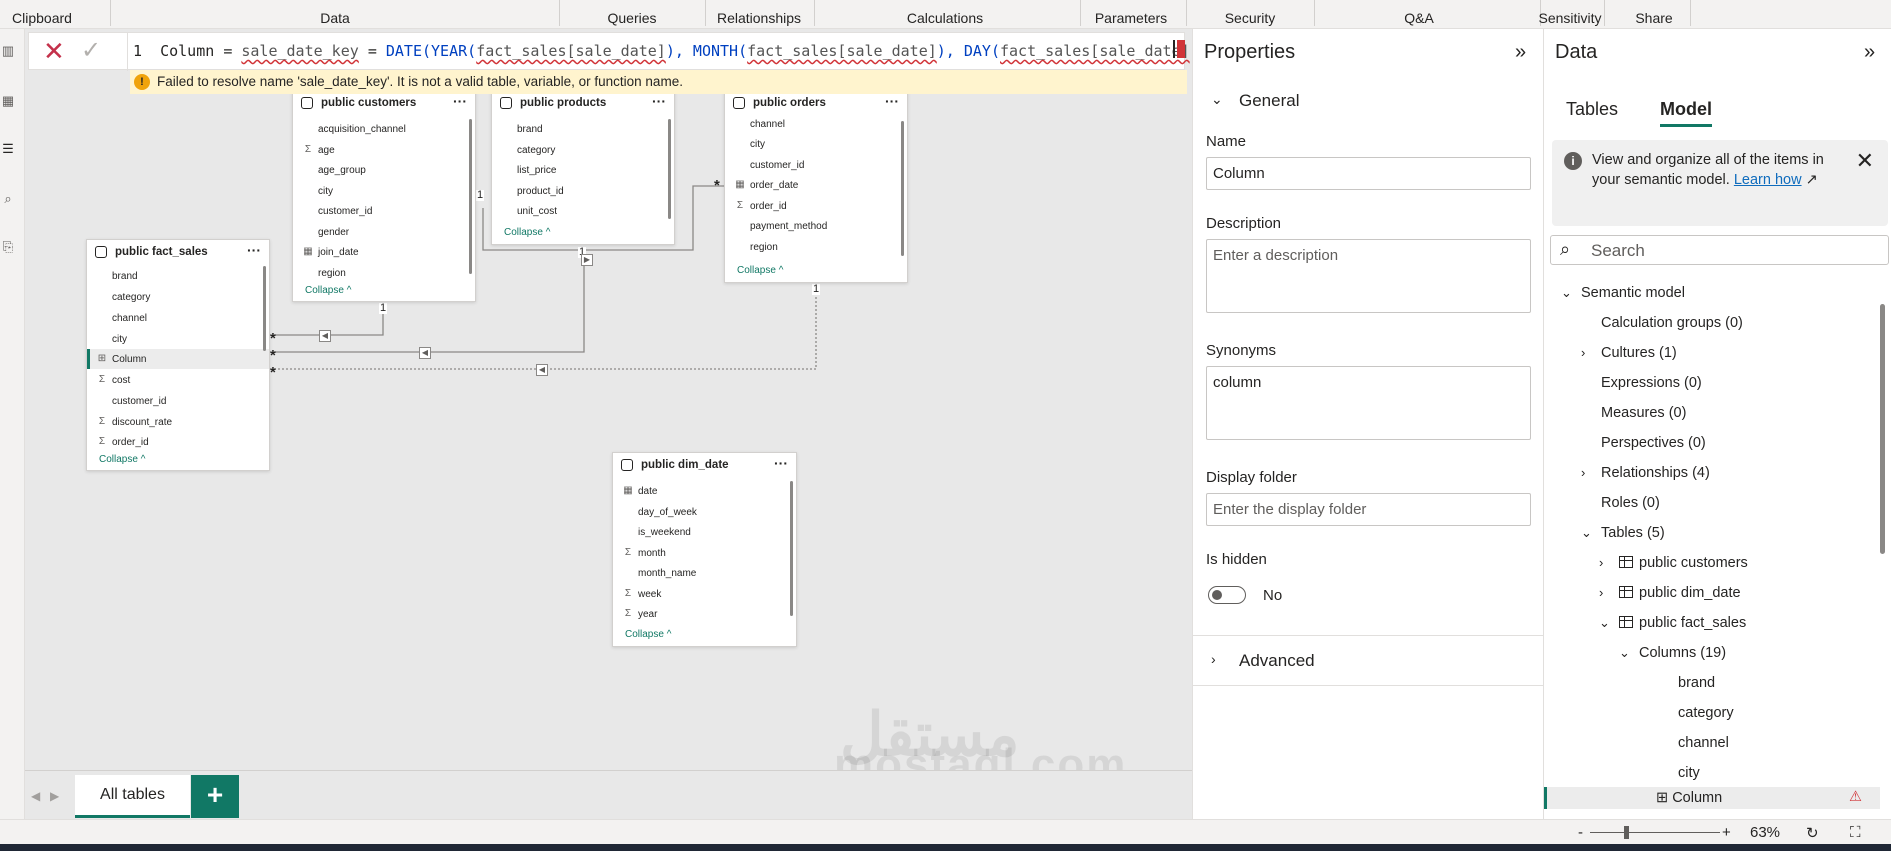  Describe the element at coordinates (1703, 743) in the screenshot. I see `tree-column-channel: channel` at that location.